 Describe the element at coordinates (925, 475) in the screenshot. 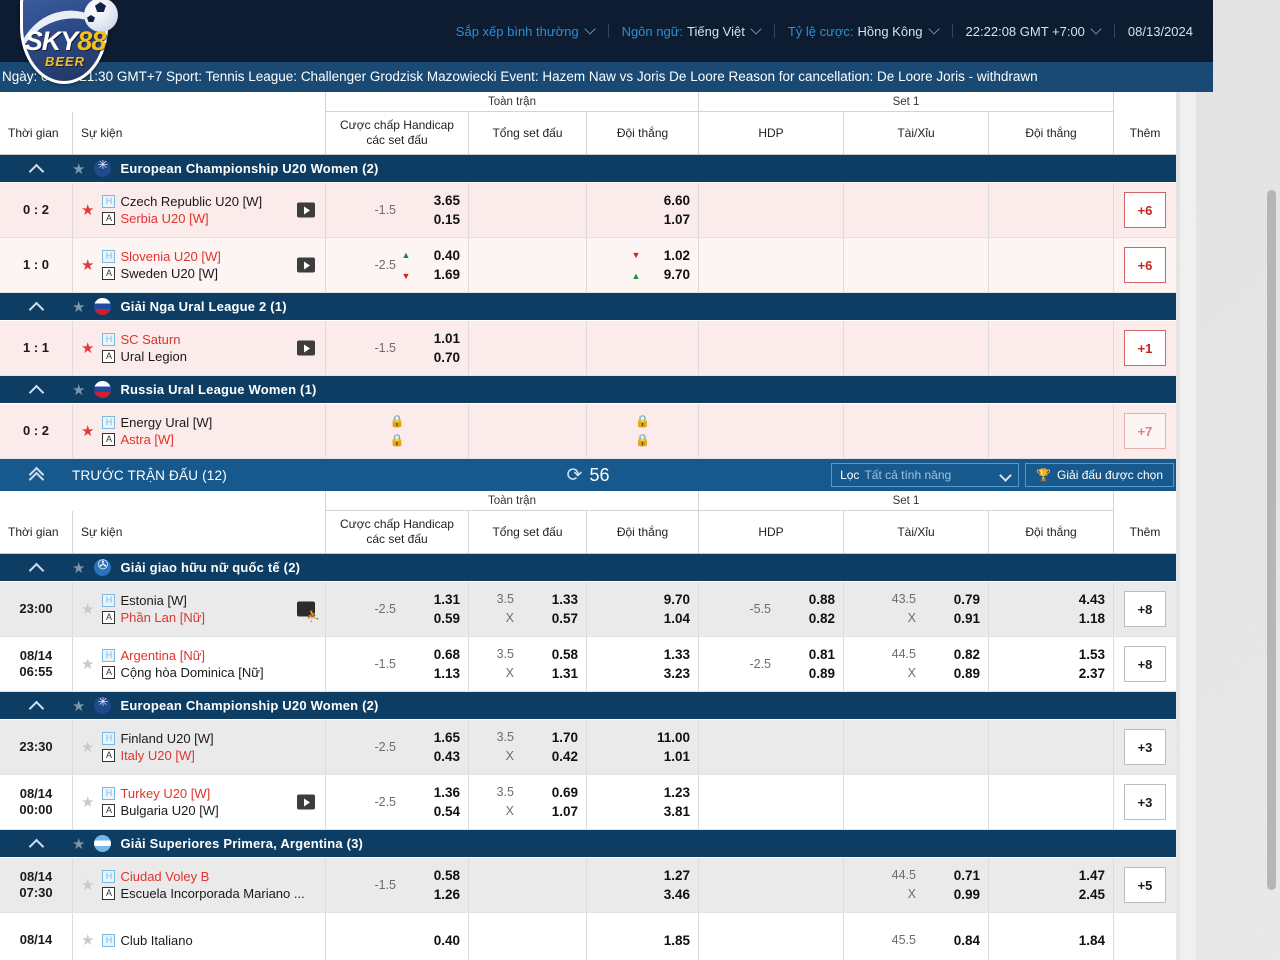

I see `filter-dropdown: Lọc Tất cả tính năng` at that location.